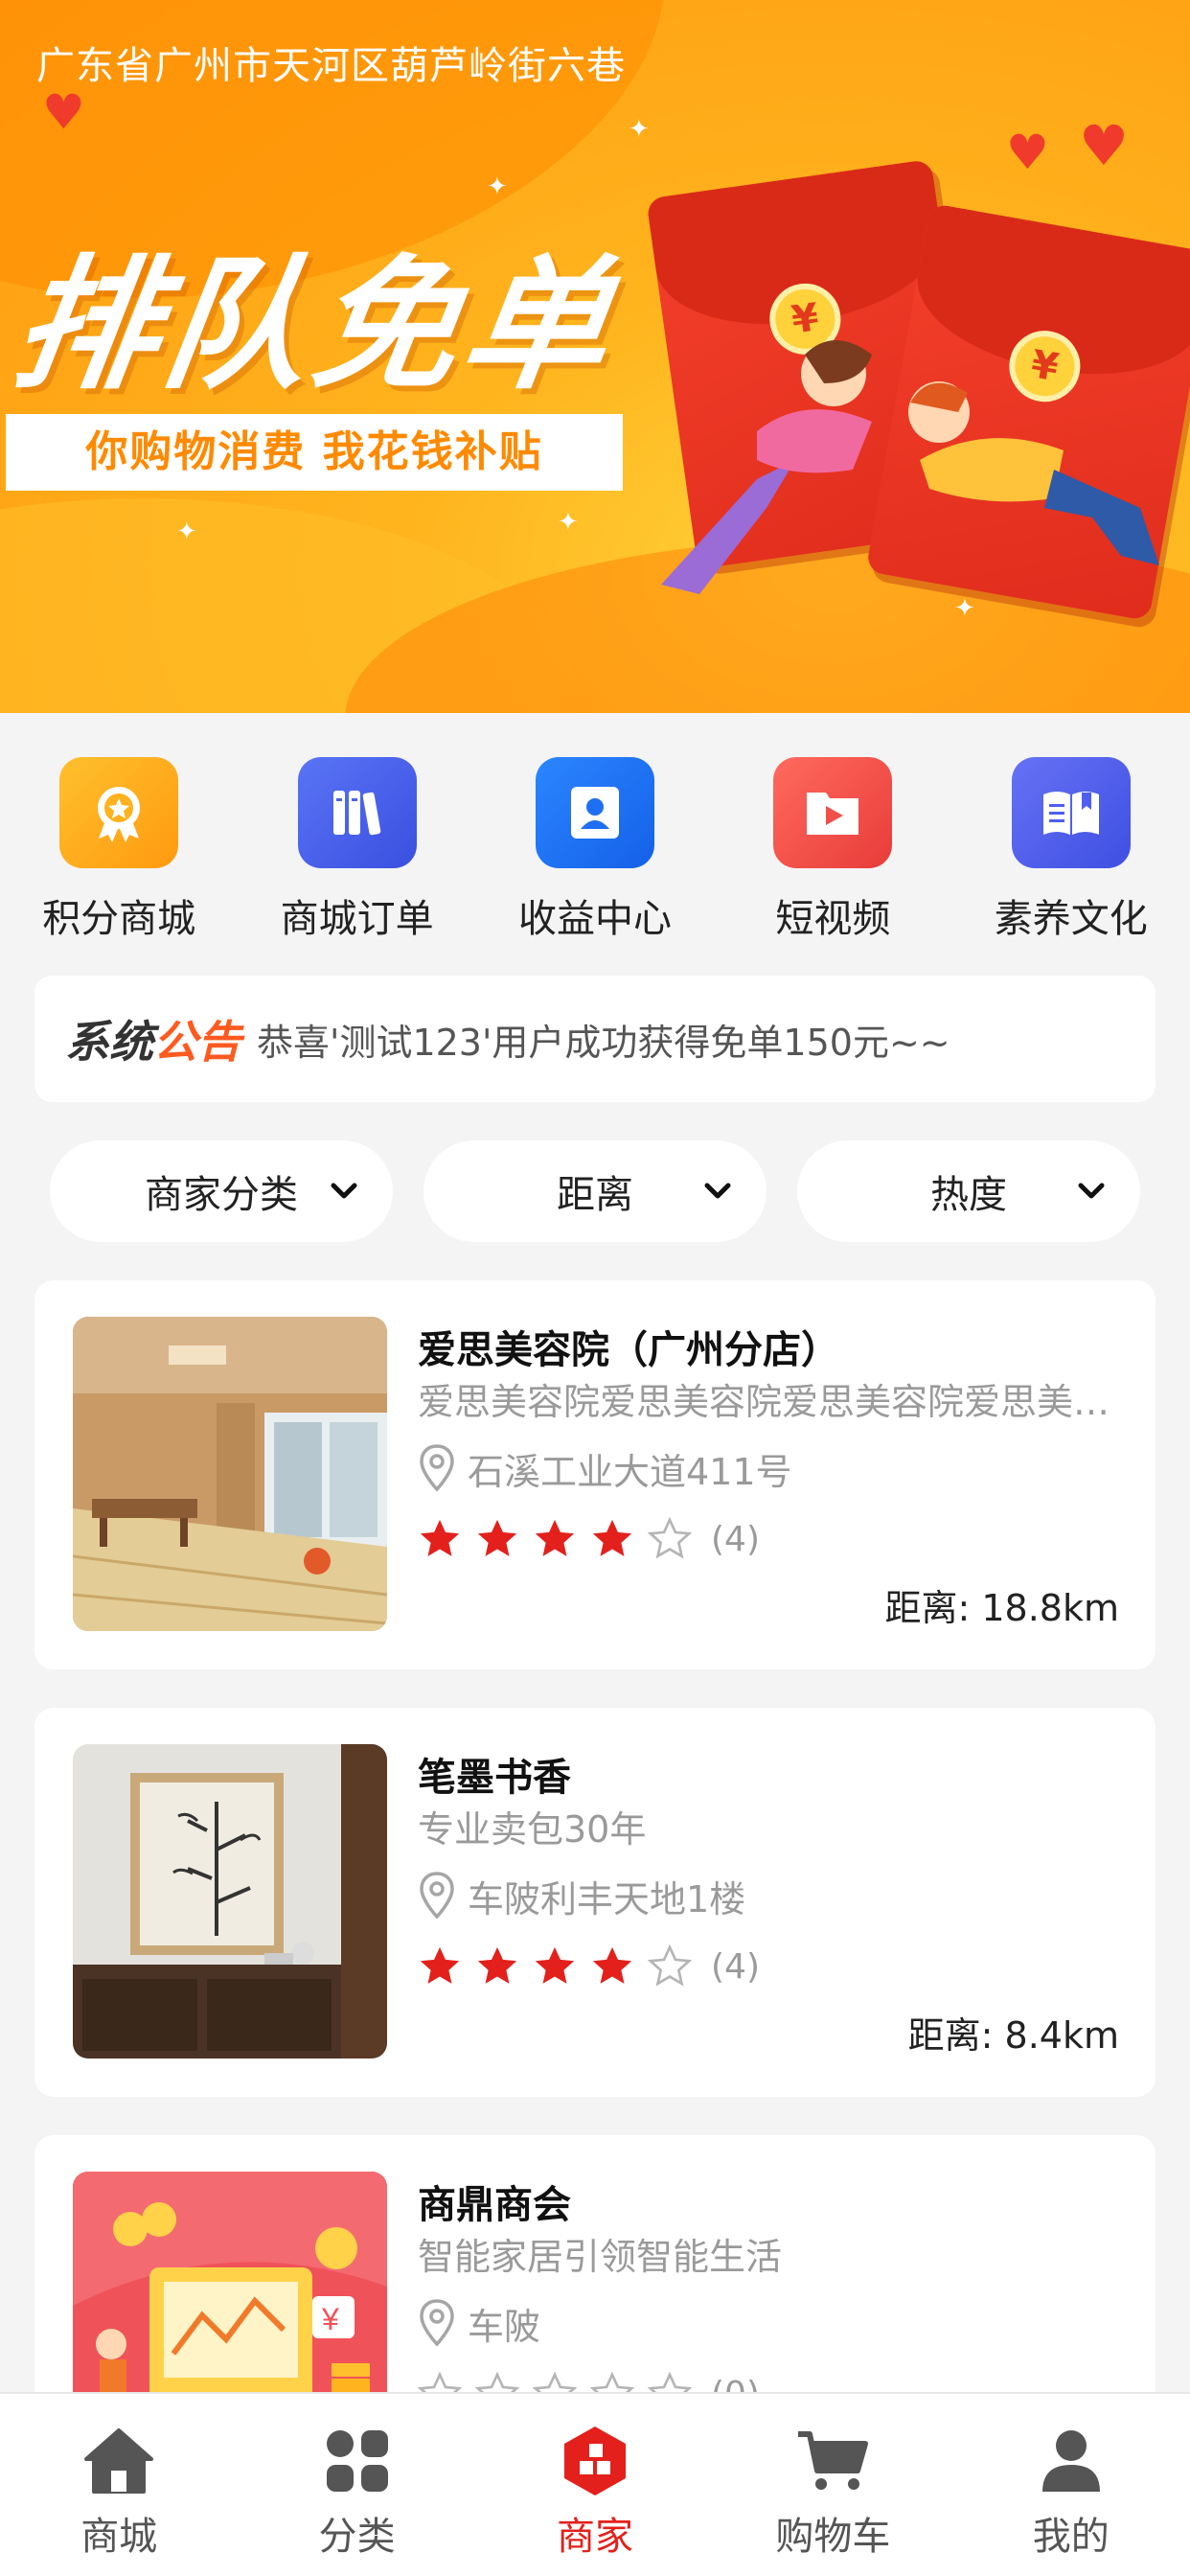 Image resolution: width=1190 pixels, height=2576 pixels. I want to click on quick-item-culture: 素养文化, so click(1071, 853).